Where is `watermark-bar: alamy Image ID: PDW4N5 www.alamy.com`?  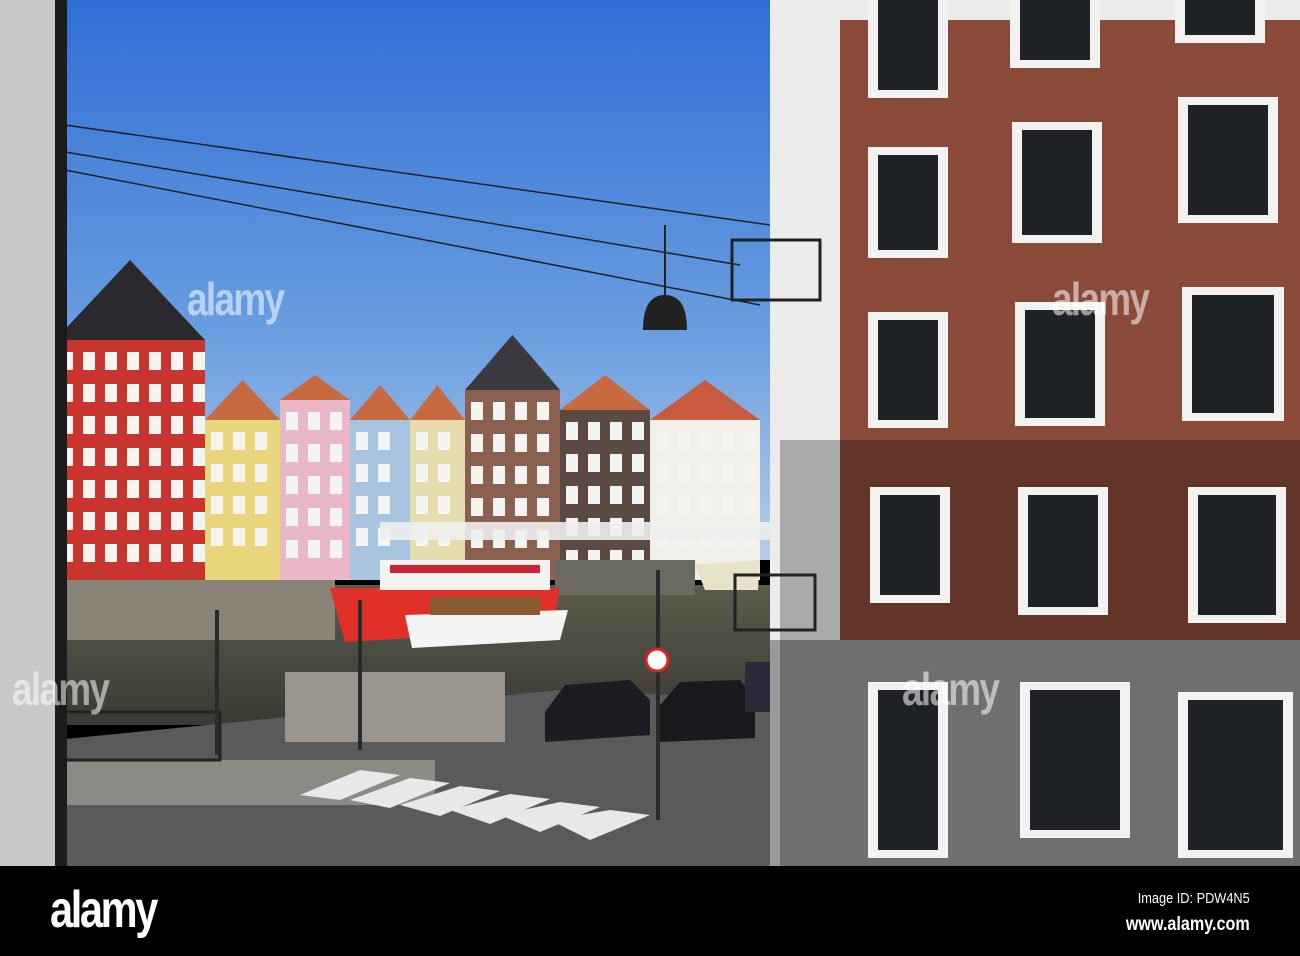
watermark-bar: alamy Image ID: PDW4N5 www.alamy.com is located at coordinates (650, 911).